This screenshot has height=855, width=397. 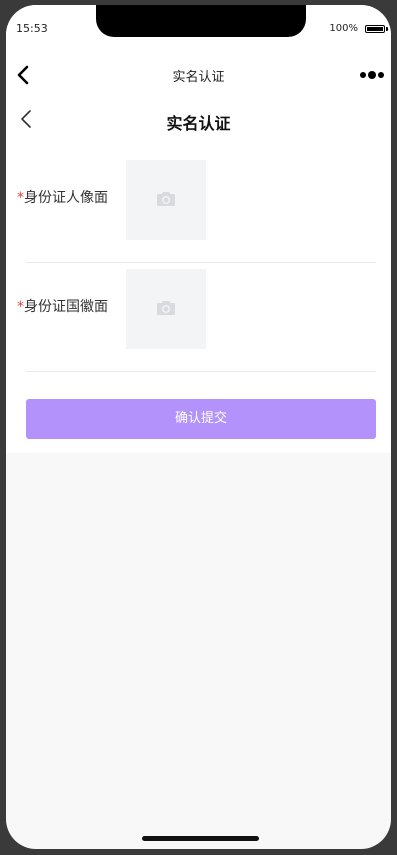 What do you see at coordinates (66, 198) in the screenshot?
I see `field-label-text: 身份证人像面` at bounding box center [66, 198].